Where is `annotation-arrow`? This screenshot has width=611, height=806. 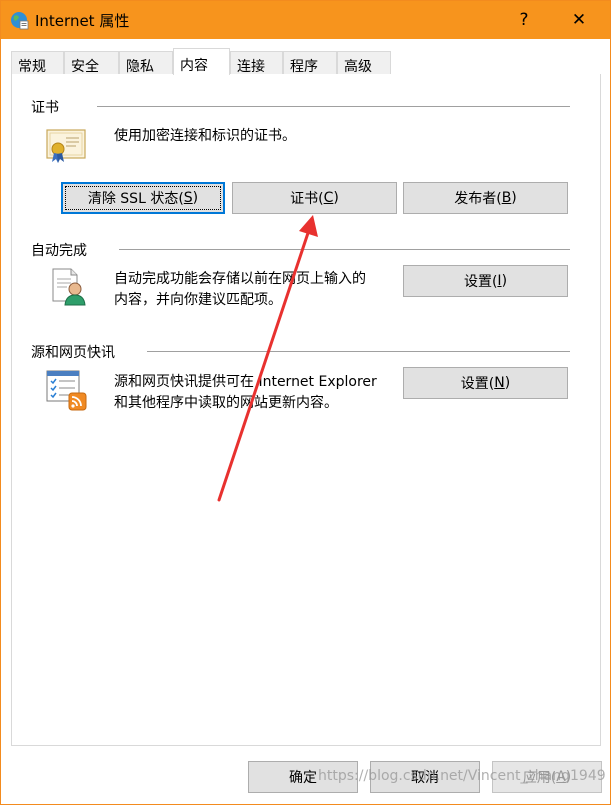 annotation-arrow is located at coordinates (267, 358).